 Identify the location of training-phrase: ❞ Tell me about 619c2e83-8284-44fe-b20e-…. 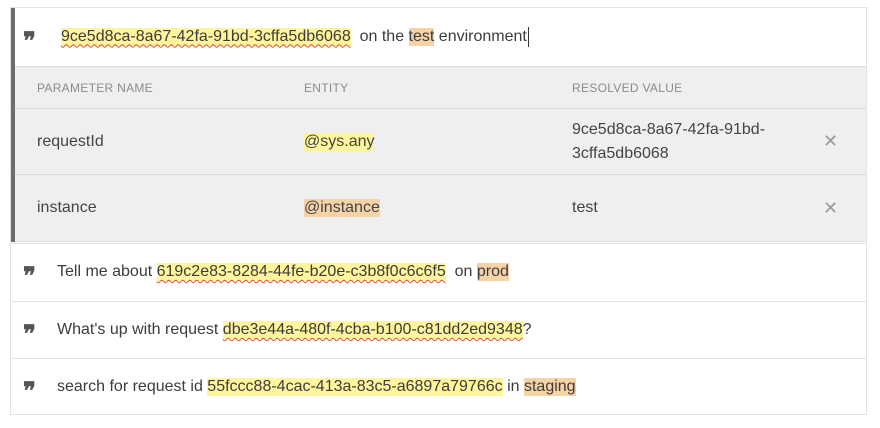
(438, 271).